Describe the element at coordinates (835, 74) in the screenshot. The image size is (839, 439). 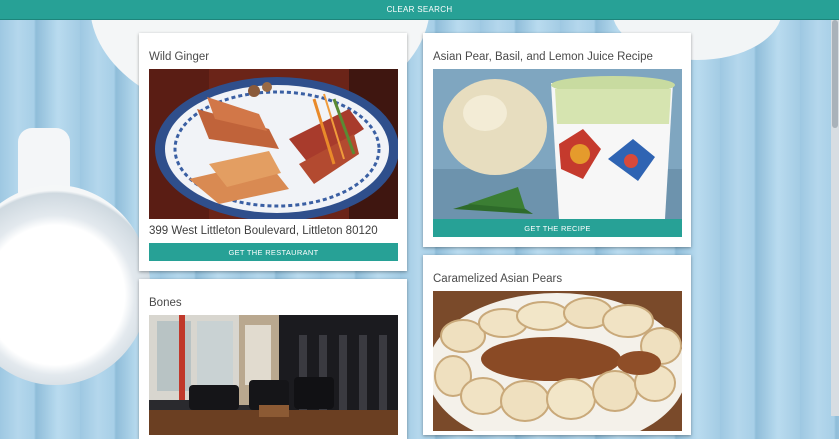
I see `scrollbar-thumb` at that location.